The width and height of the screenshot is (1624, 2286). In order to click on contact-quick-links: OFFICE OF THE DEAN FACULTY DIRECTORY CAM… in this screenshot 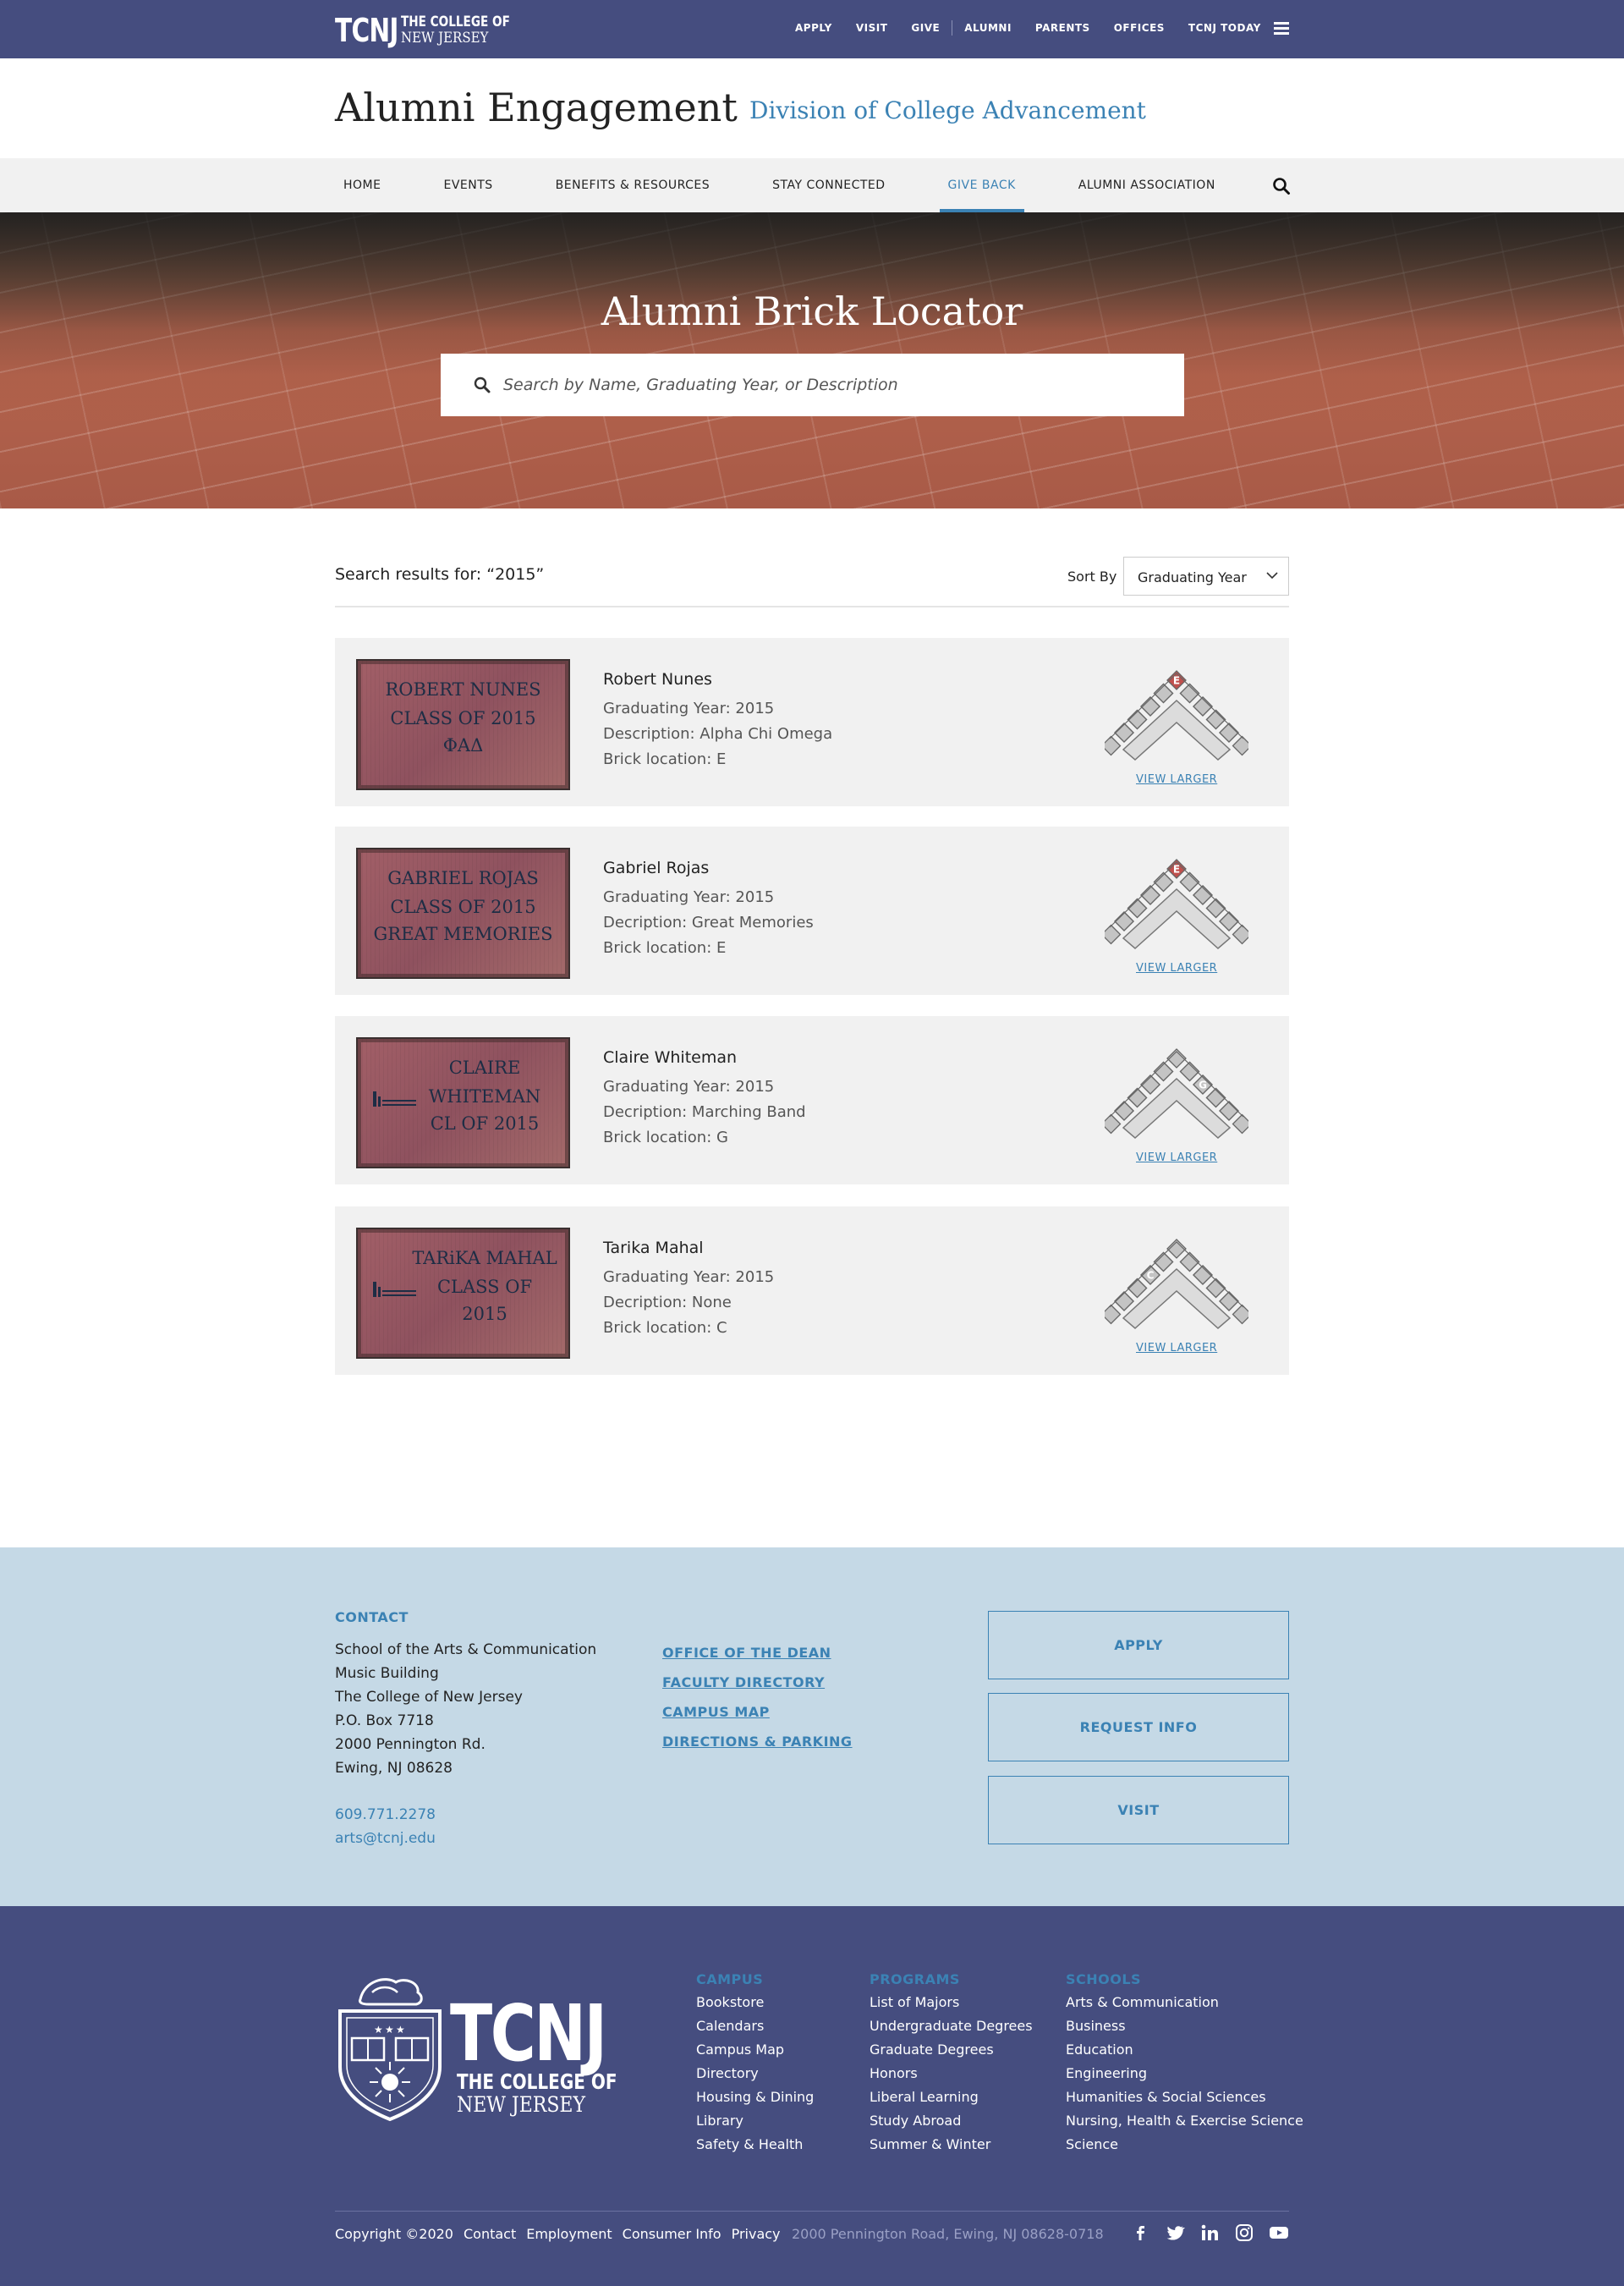, I will do `click(757, 1697)`.